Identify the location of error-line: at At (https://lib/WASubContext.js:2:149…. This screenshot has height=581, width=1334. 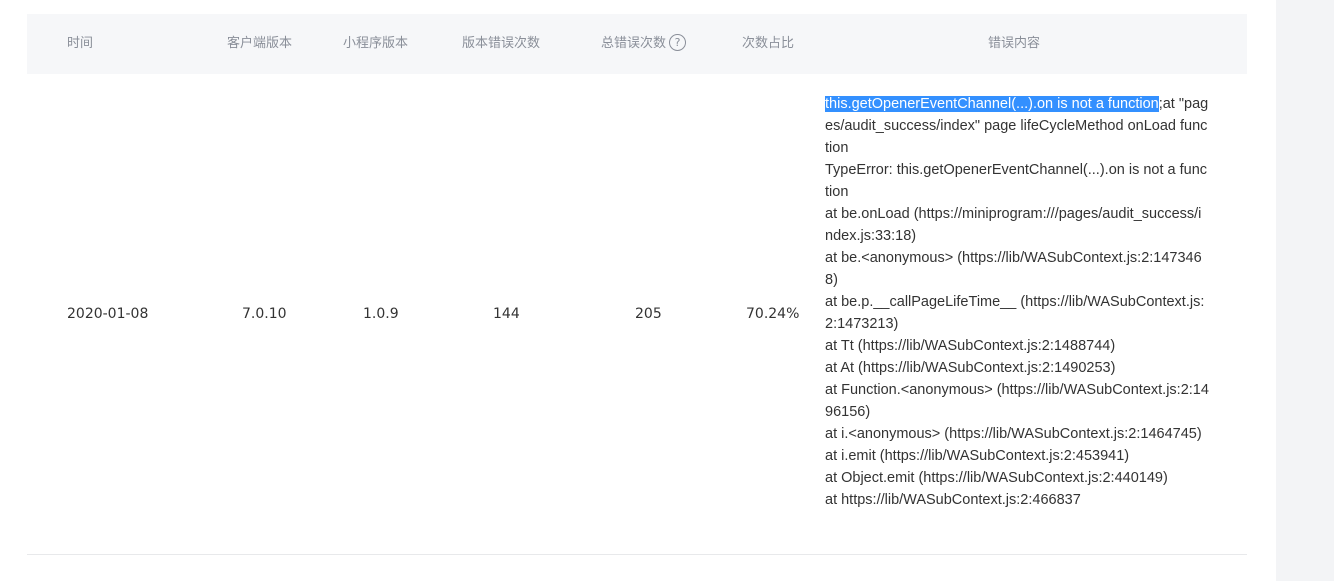
(970, 368).